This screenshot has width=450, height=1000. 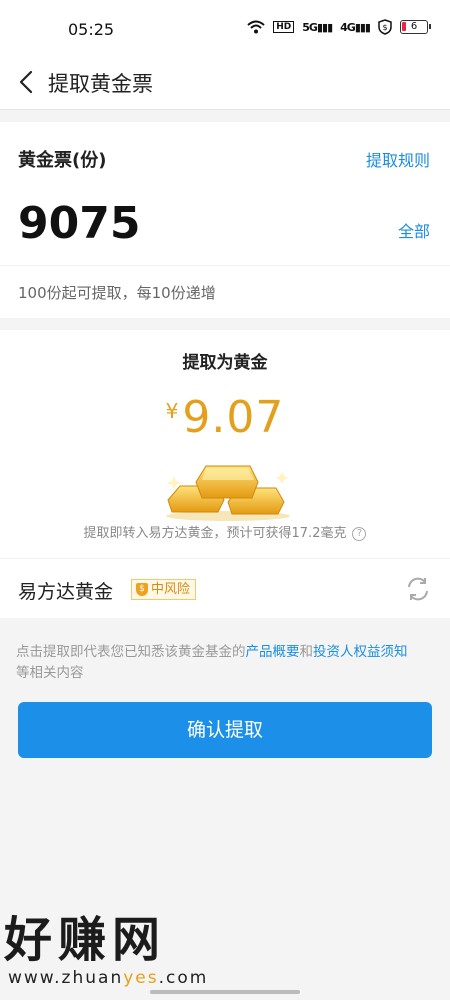 I want to click on gold-value: ¥9.07, so click(x=225, y=417).